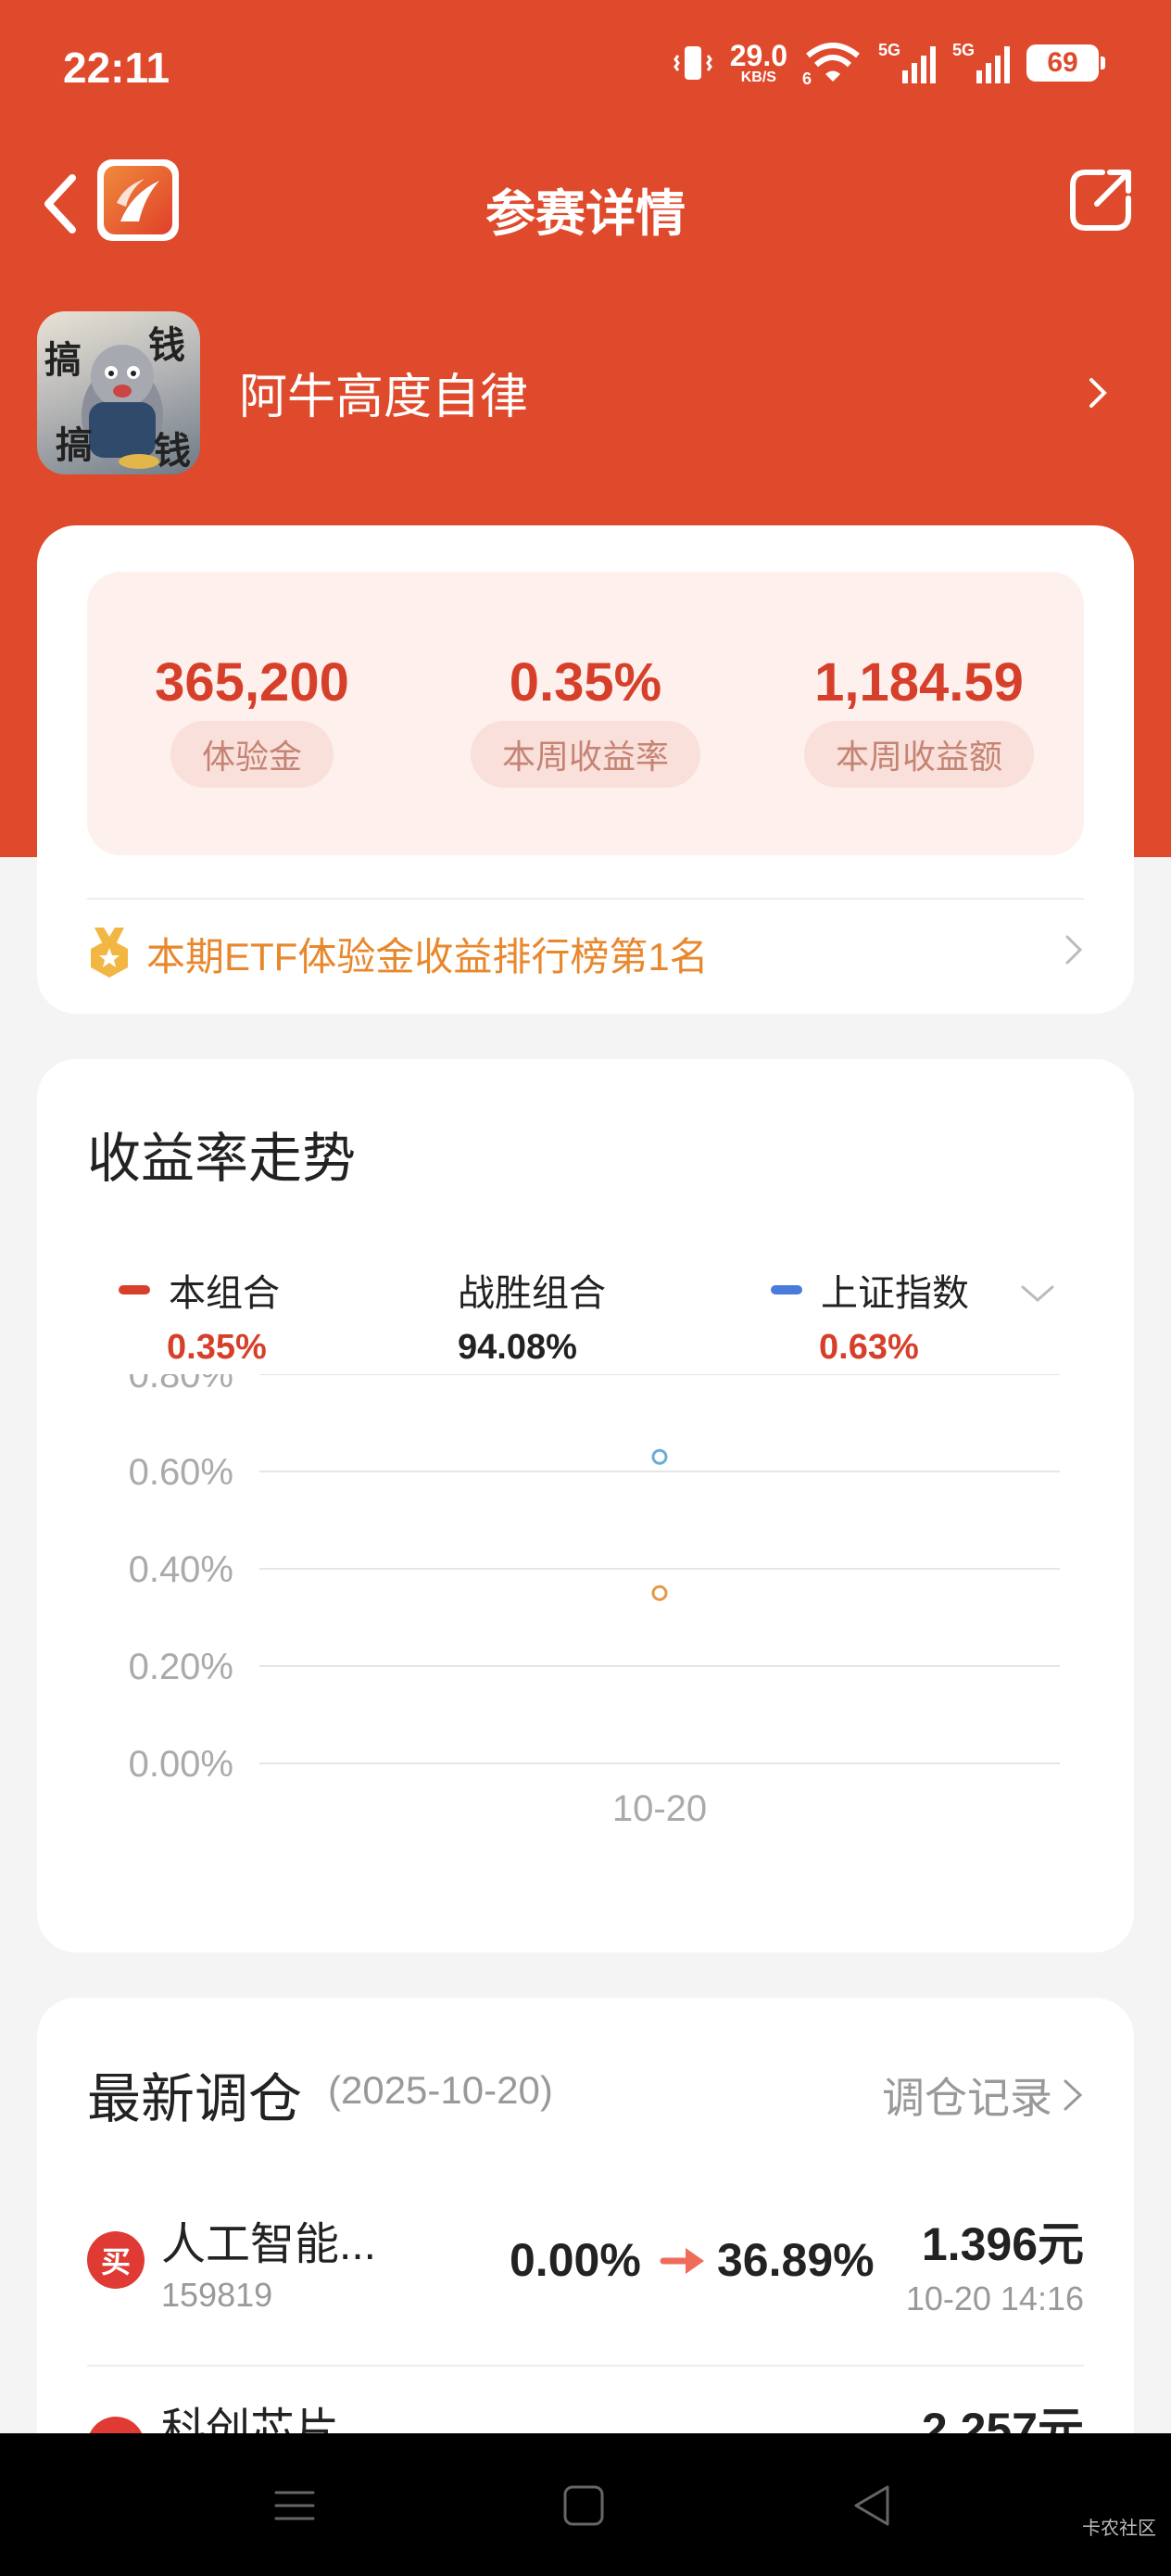 The width and height of the screenshot is (1171, 2576). I want to click on legend-beaten: 战胜组合 94.08%, so click(532, 1315).